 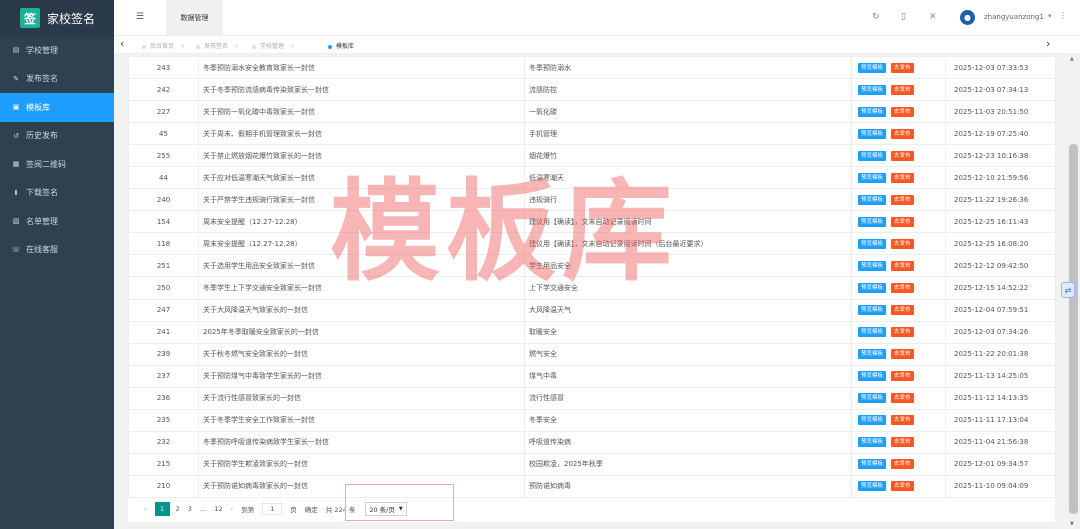 I want to click on page-tab-label: 学校管理, so click(x=272, y=46).